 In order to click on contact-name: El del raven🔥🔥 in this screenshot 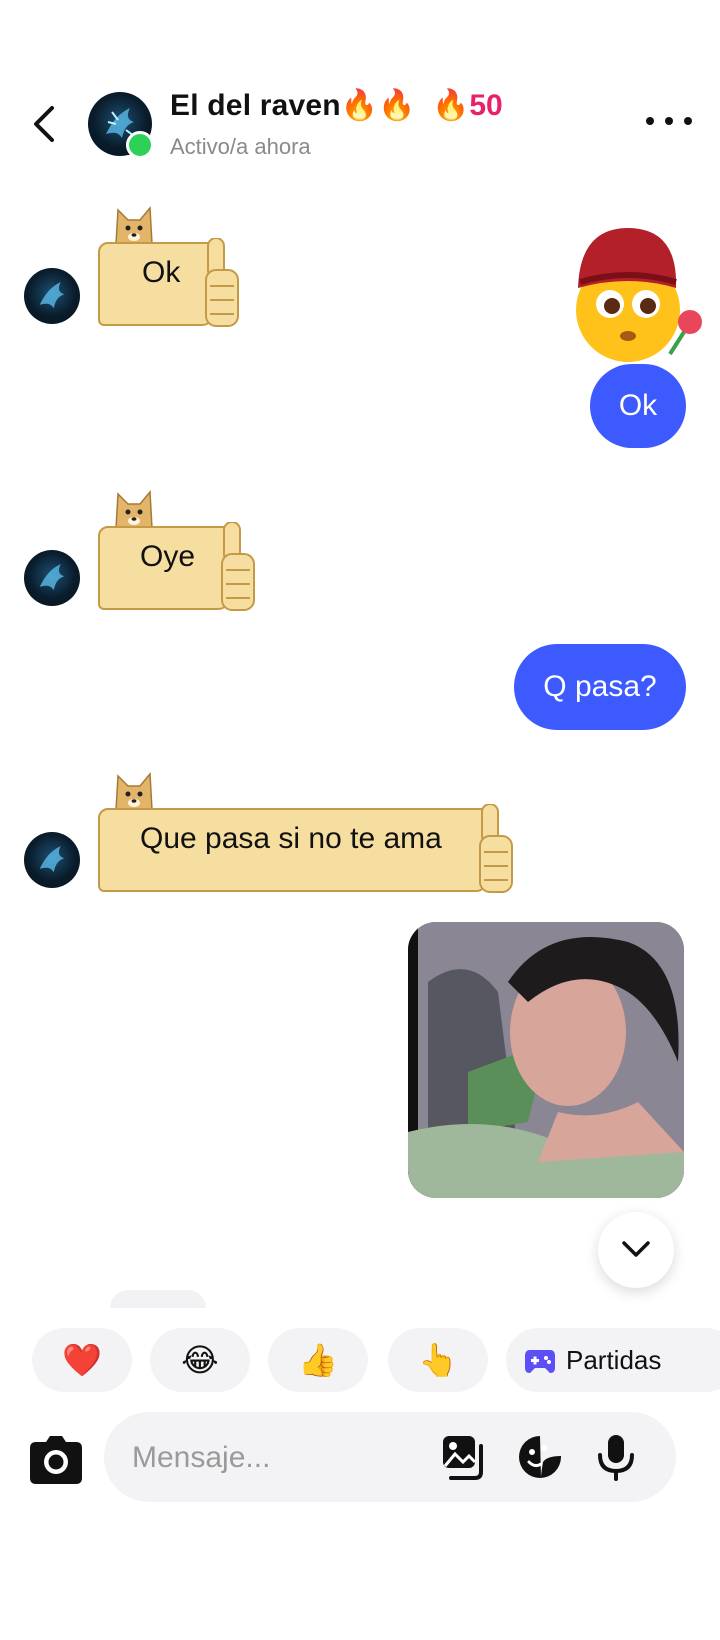, I will do `click(293, 105)`.